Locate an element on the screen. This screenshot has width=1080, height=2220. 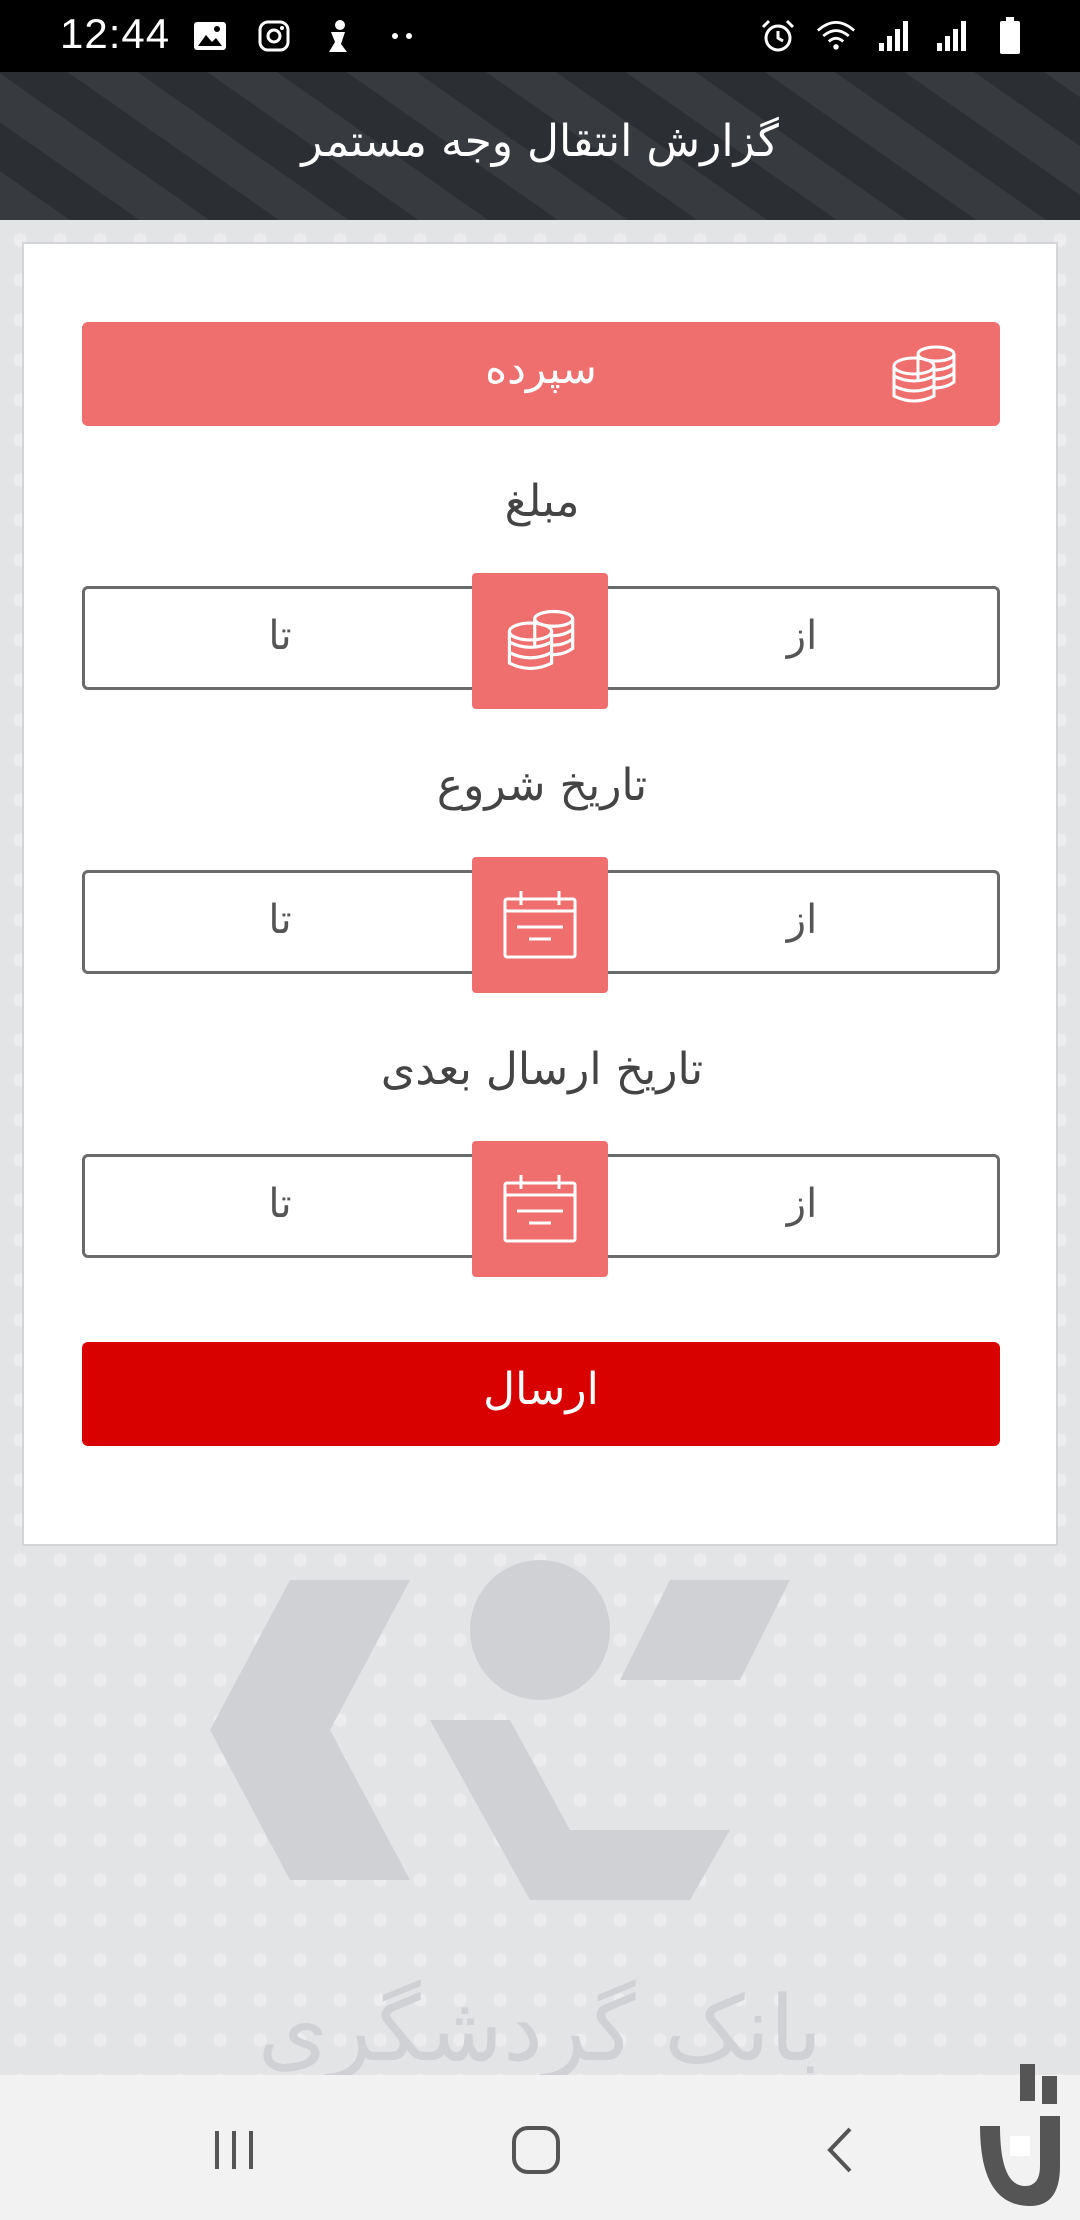
next-send-date-to-field: تا is located at coordinates (280, 1204).